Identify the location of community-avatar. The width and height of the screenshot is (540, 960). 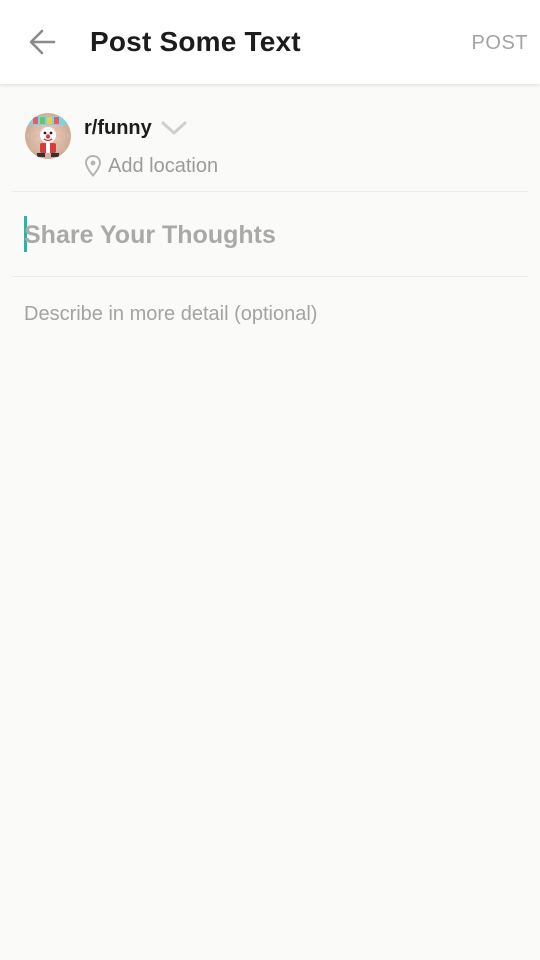
(48, 136).